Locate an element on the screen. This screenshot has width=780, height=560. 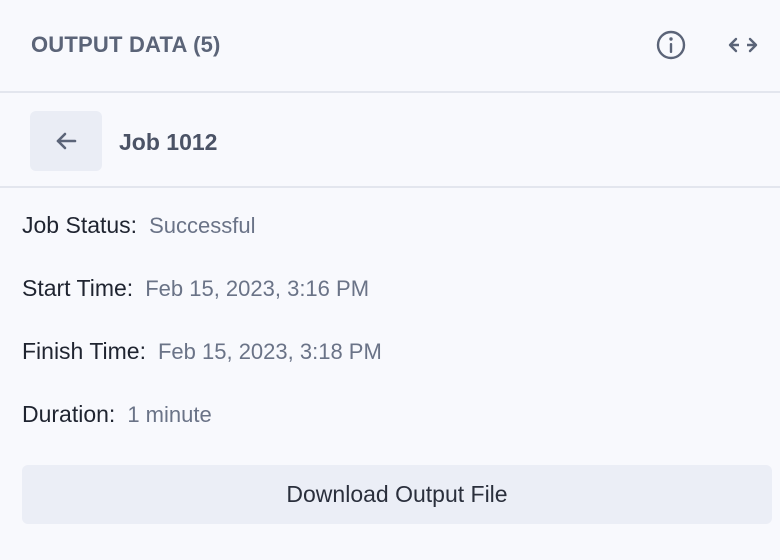
start-time-row: Start Time: Feb 15, 2023, 3:16 PM is located at coordinates (195, 288).